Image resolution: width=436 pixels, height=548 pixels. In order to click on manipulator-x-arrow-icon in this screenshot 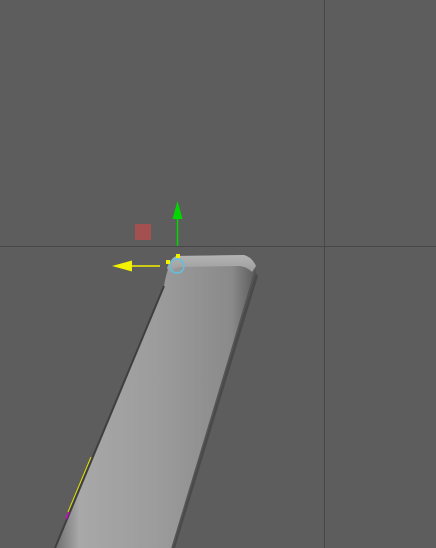, I will do `click(122, 266)`.